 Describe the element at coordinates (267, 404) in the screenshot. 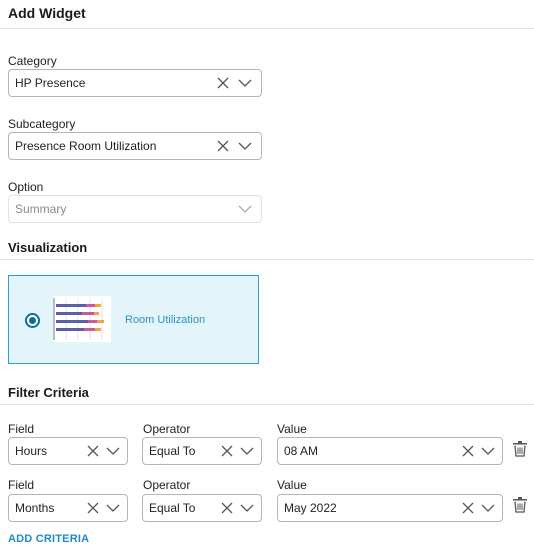

I see `filter-criteria-divider` at that location.